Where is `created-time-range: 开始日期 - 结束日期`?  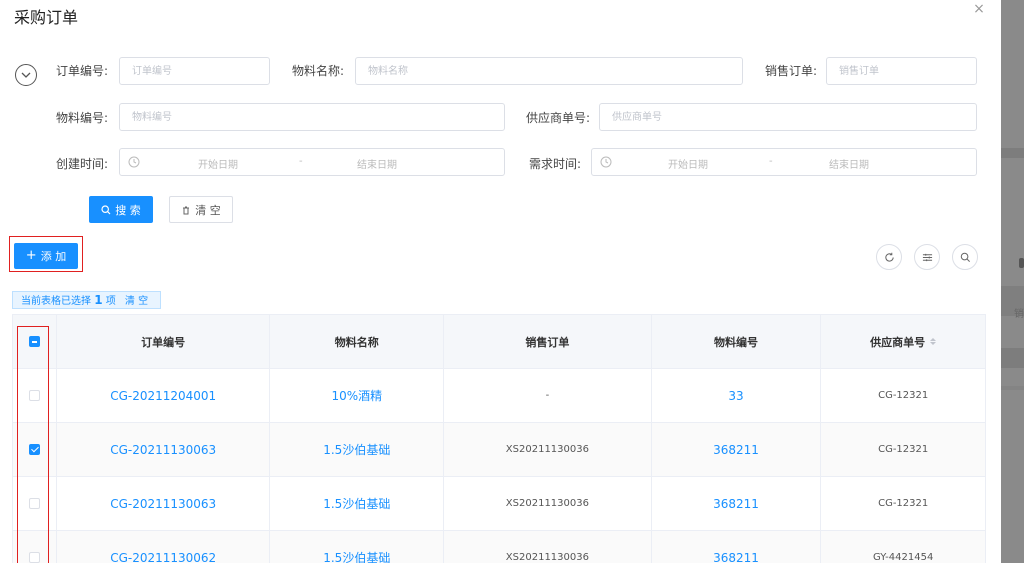
created-time-range: 开始日期 - 结束日期 is located at coordinates (312, 162).